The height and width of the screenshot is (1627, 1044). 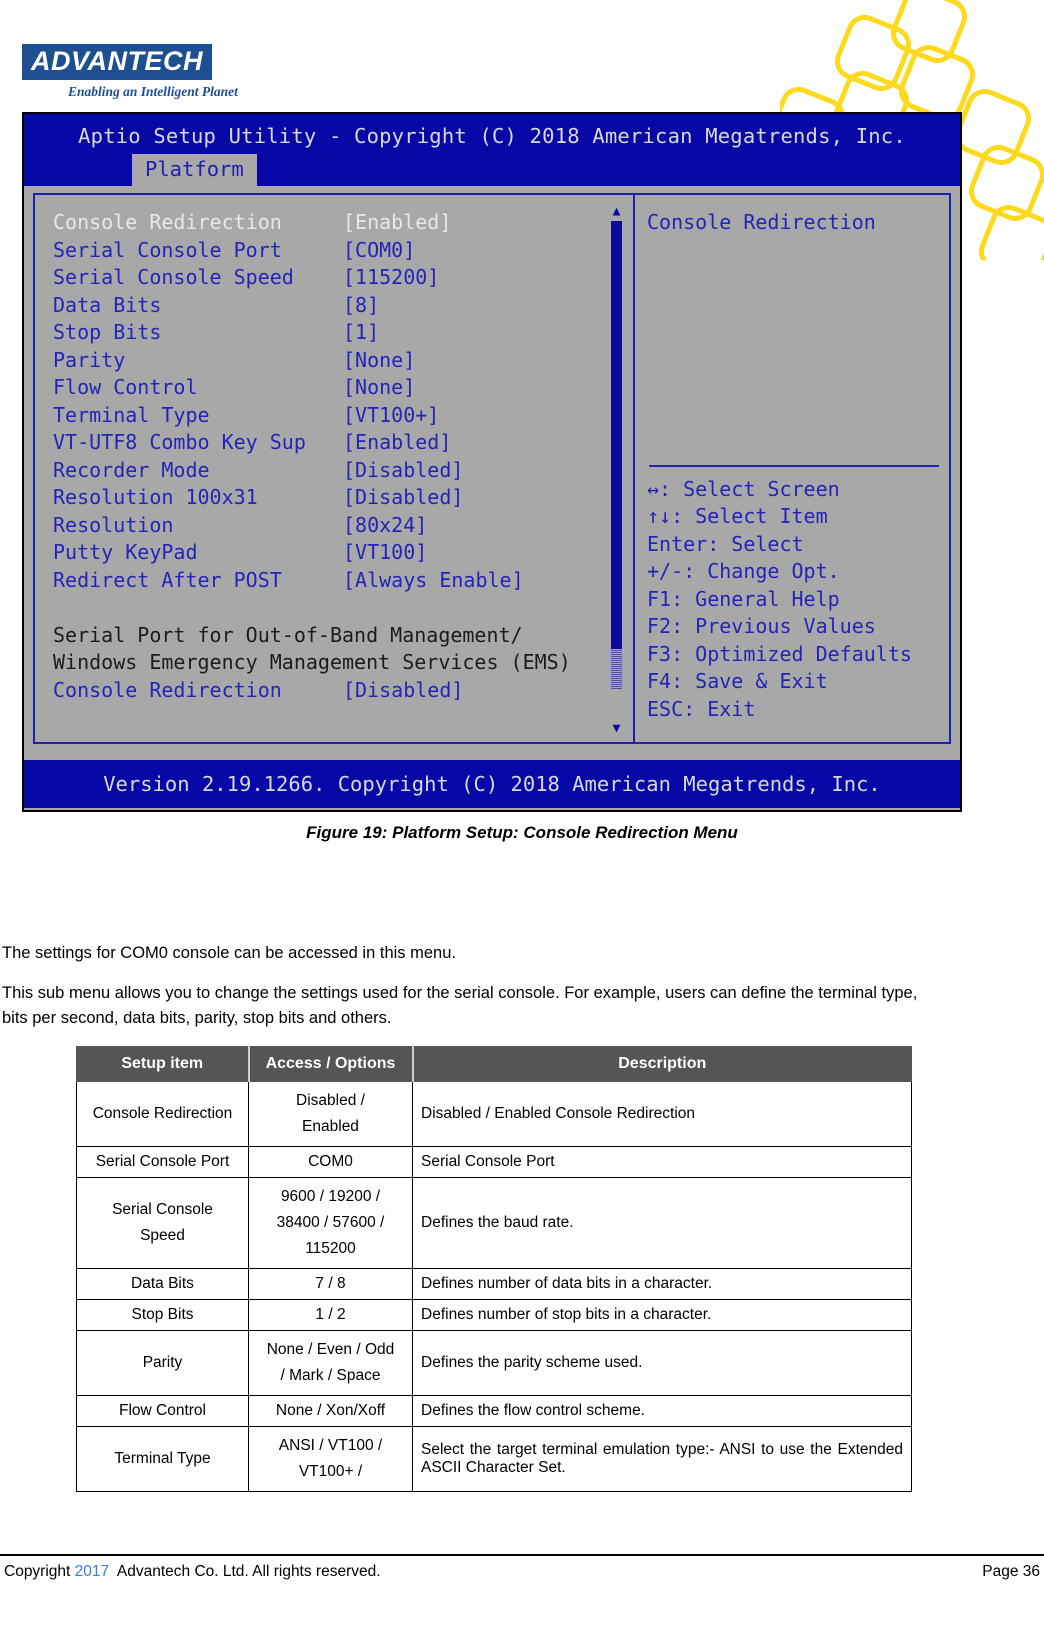 I want to click on setting-row: Console Redirection [Disabled], so click(x=343, y=691).